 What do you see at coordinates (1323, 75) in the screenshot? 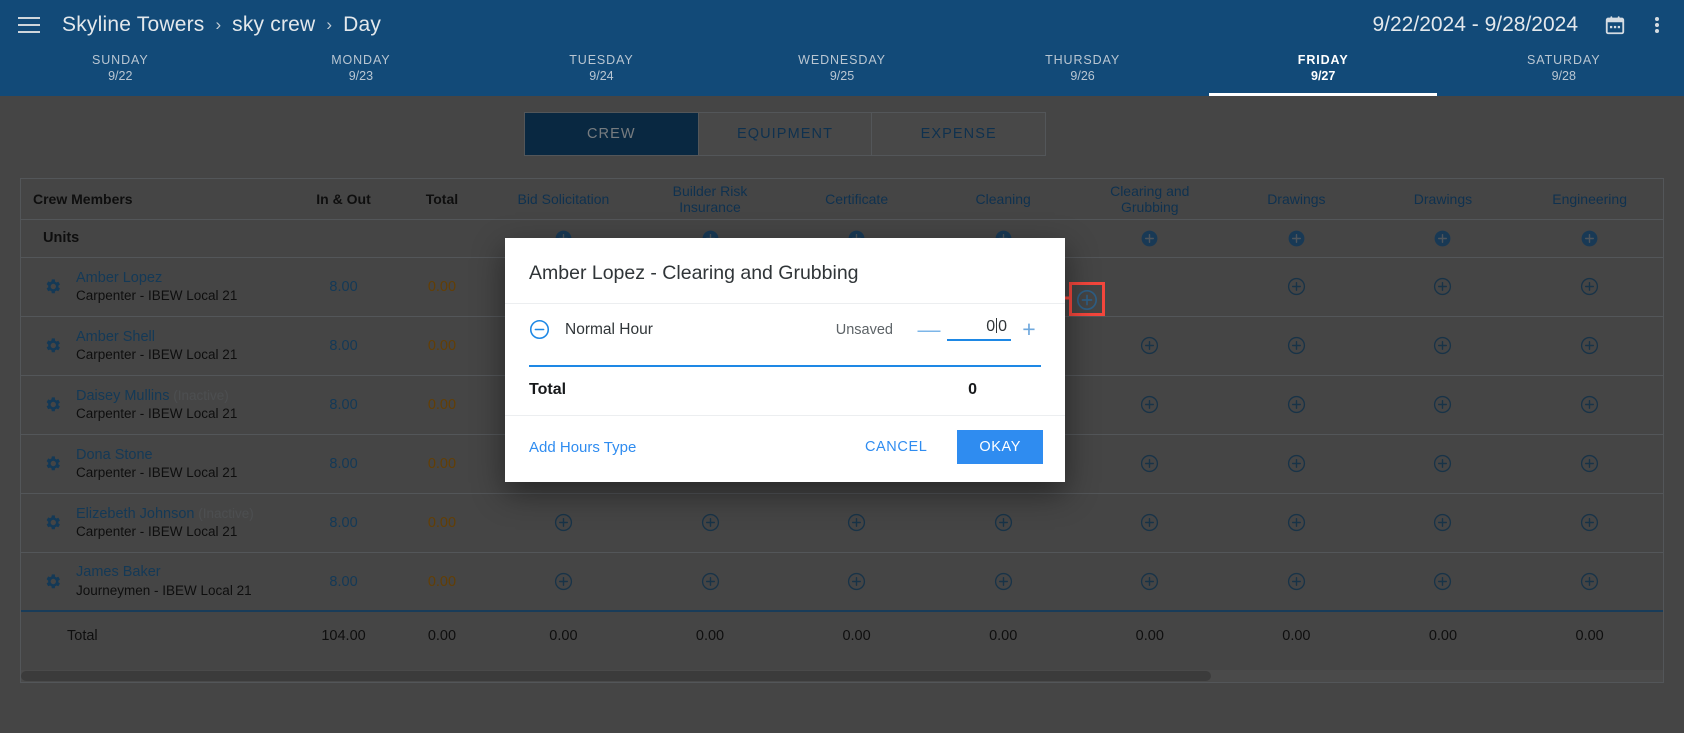
I see `day-date: 9/27` at bounding box center [1323, 75].